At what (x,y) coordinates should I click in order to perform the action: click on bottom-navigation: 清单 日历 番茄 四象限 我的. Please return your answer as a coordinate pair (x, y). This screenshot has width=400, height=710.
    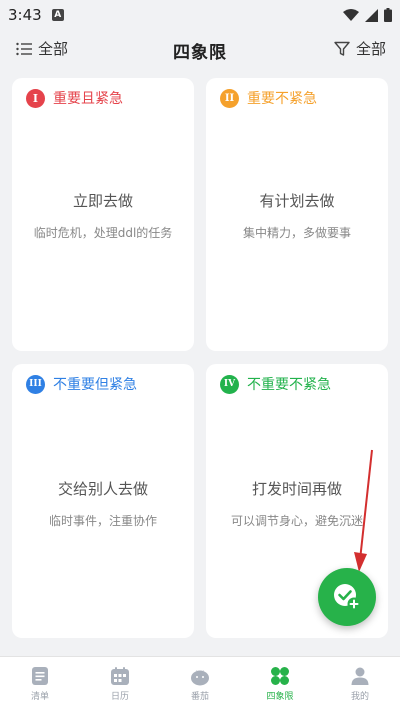
    Looking at the image, I should click on (200, 683).